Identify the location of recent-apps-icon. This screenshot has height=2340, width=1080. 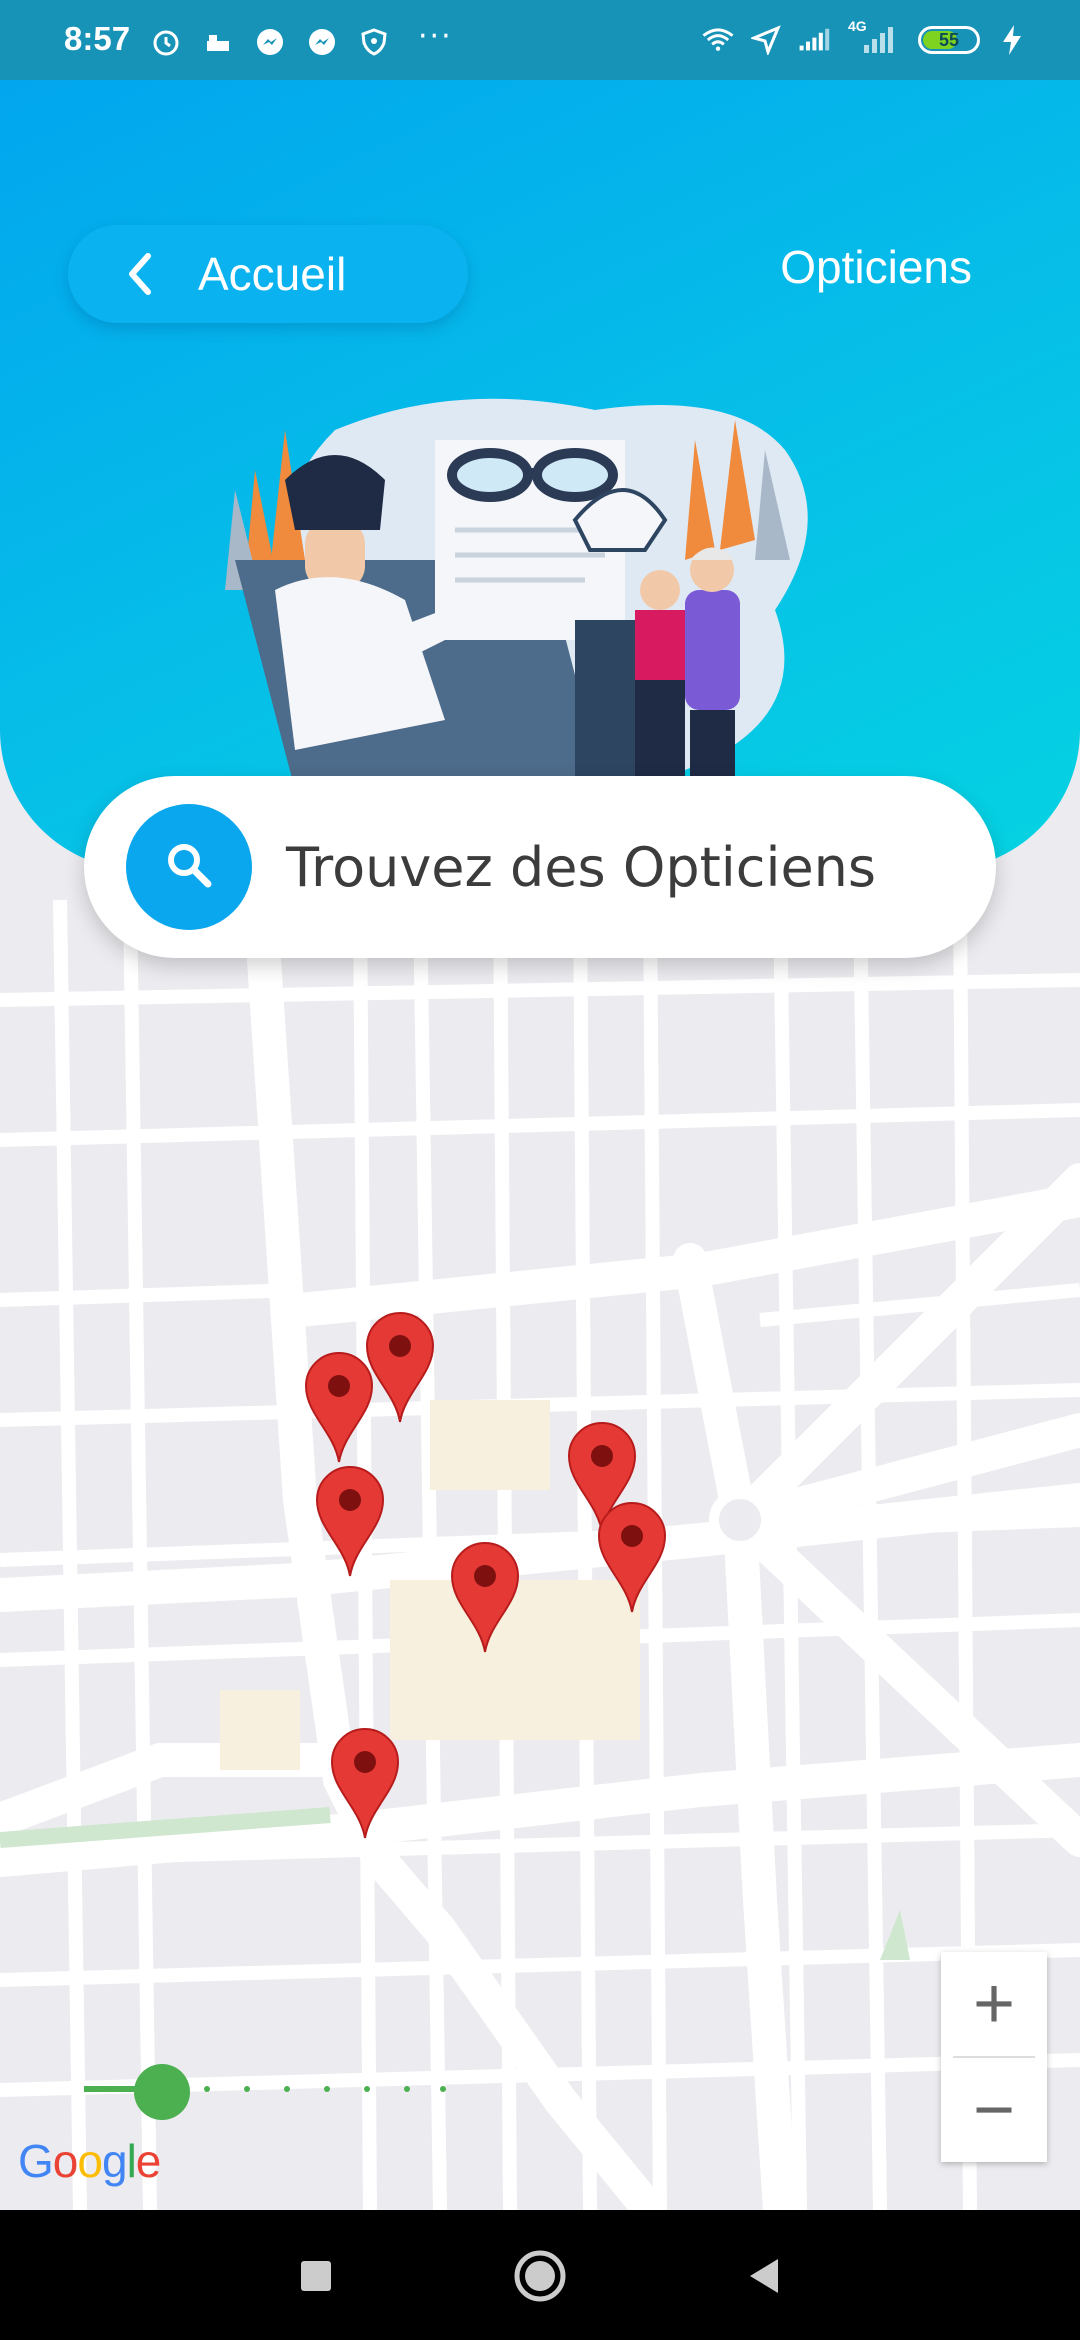
(316, 2276).